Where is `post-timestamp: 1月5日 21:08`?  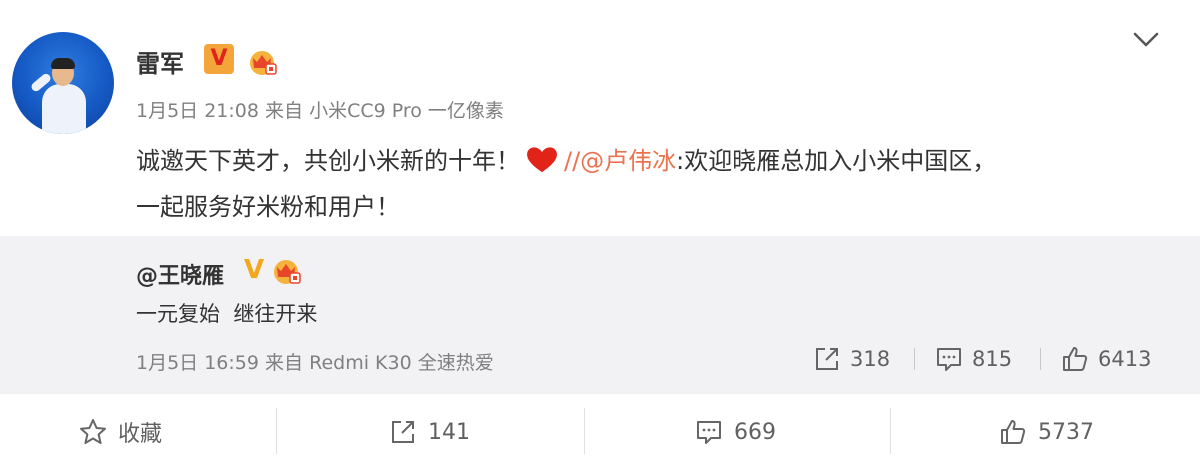 post-timestamp: 1月5日 21:08 is located at coordinates (197, 111).